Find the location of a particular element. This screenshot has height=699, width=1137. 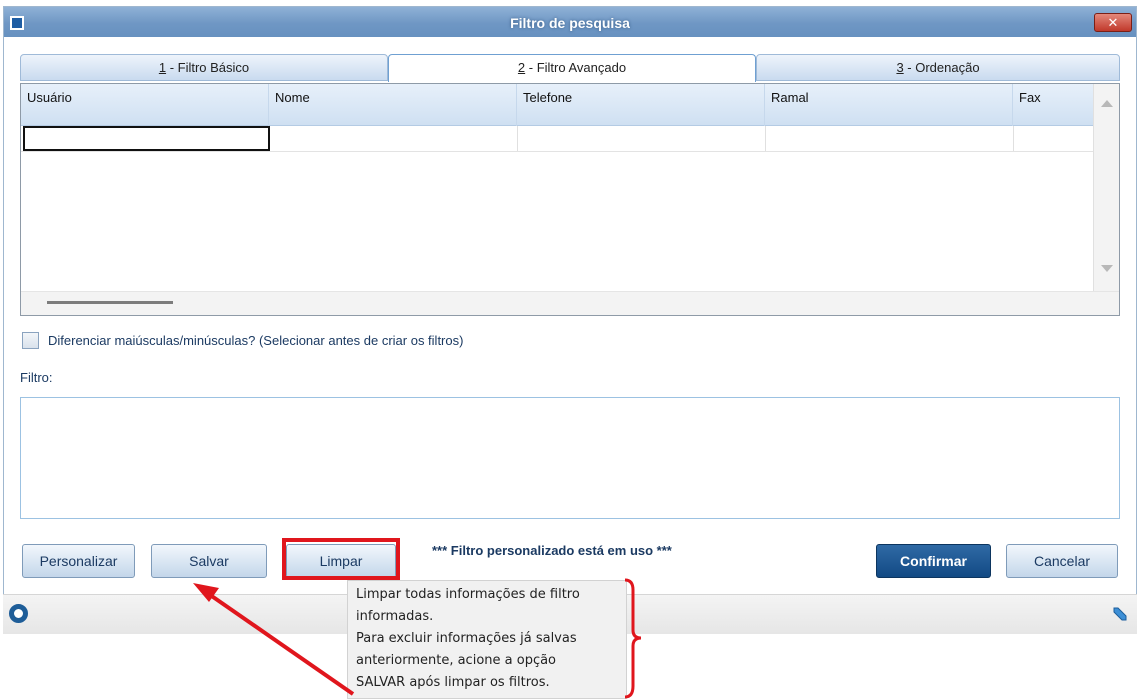

scrollbar-thumb is located at coordinates (110, 302).